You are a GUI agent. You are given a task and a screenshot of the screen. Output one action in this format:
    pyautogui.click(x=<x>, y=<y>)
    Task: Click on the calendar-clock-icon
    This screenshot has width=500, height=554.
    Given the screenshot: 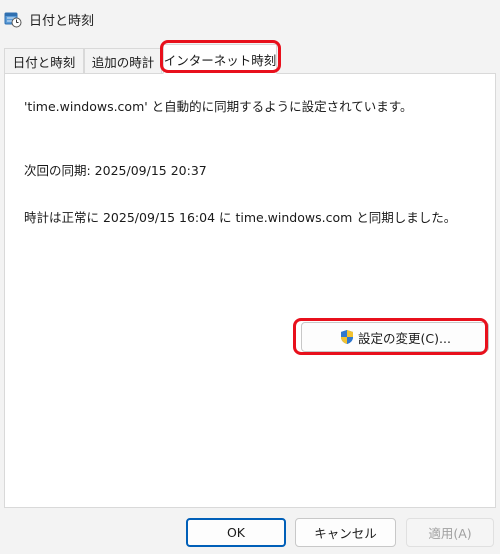 What is the action you would take?
    pyautogui.click(x=13, y=20)
    